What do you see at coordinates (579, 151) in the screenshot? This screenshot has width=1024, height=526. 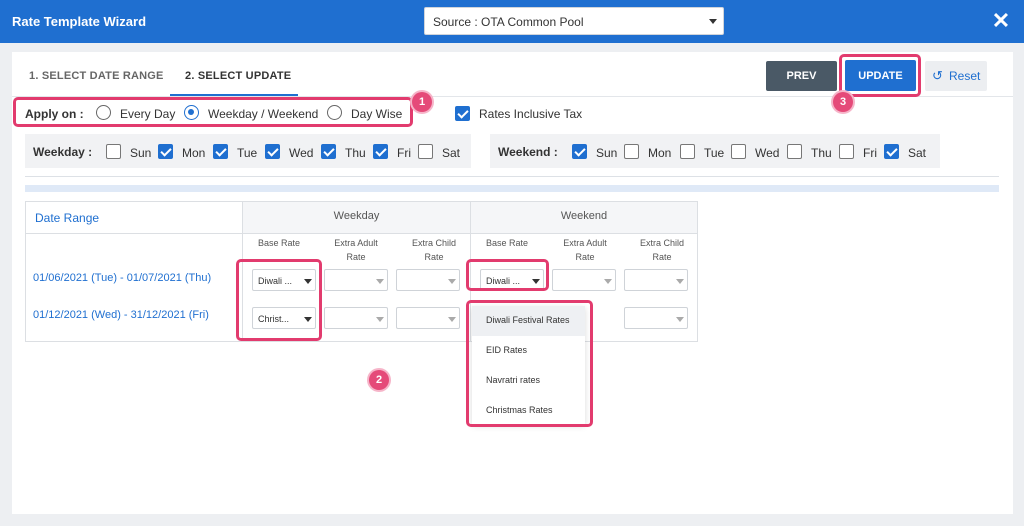 I see `weekend-sun-checkbox` at bounding box center [579, 151].